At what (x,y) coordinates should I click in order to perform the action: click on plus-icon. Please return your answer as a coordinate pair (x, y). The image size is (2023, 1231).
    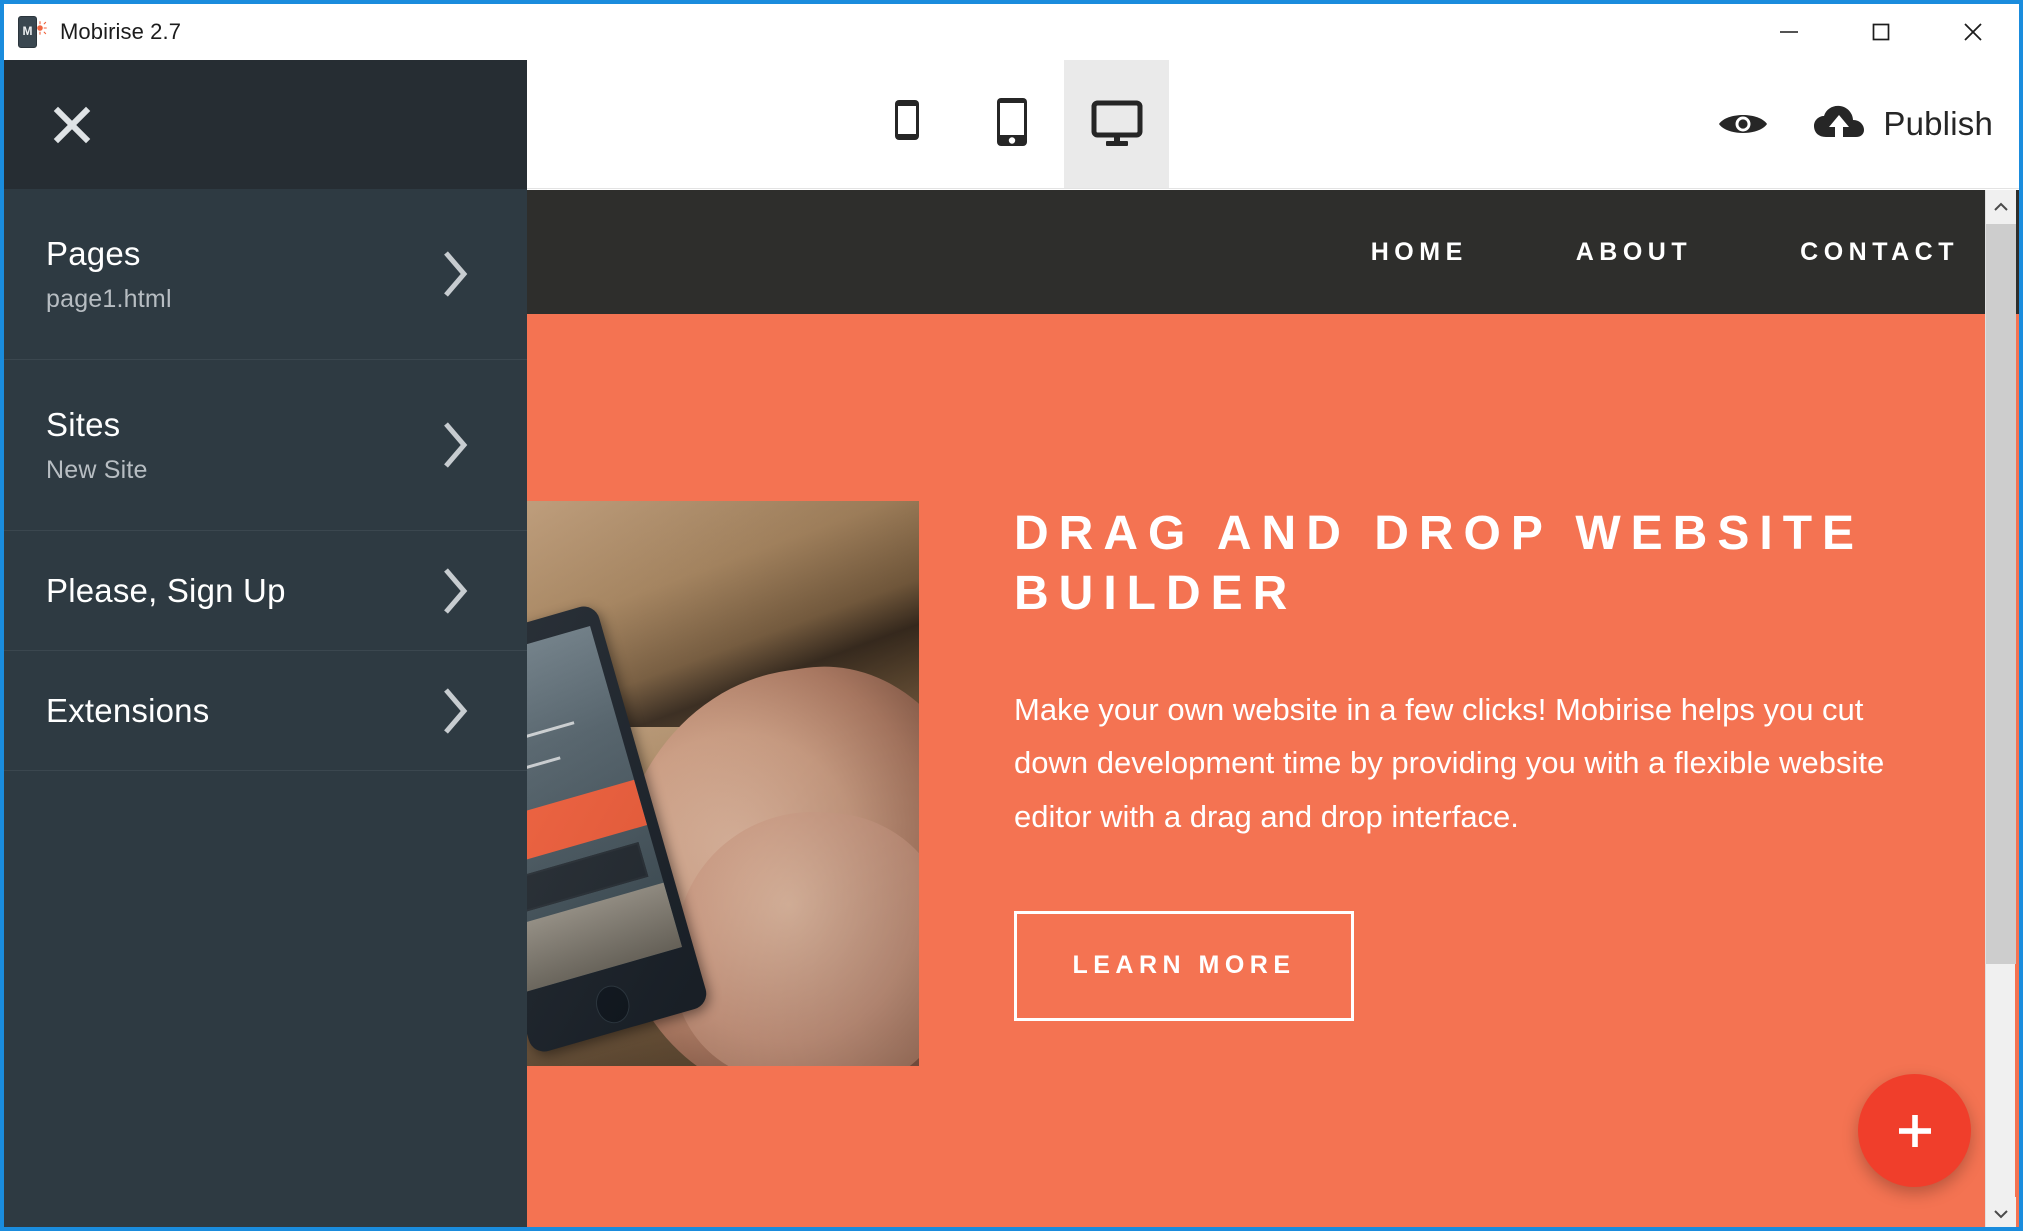
    Looking at the image, I should click on (1914, 1130).